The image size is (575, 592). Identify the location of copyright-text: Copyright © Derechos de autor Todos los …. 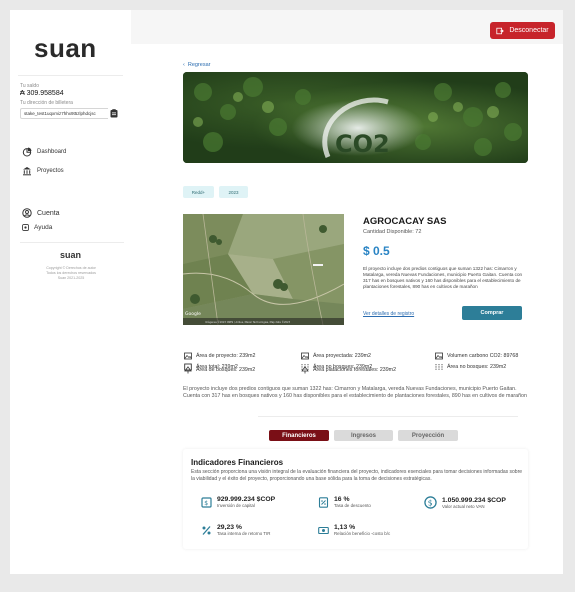
(71, 273).